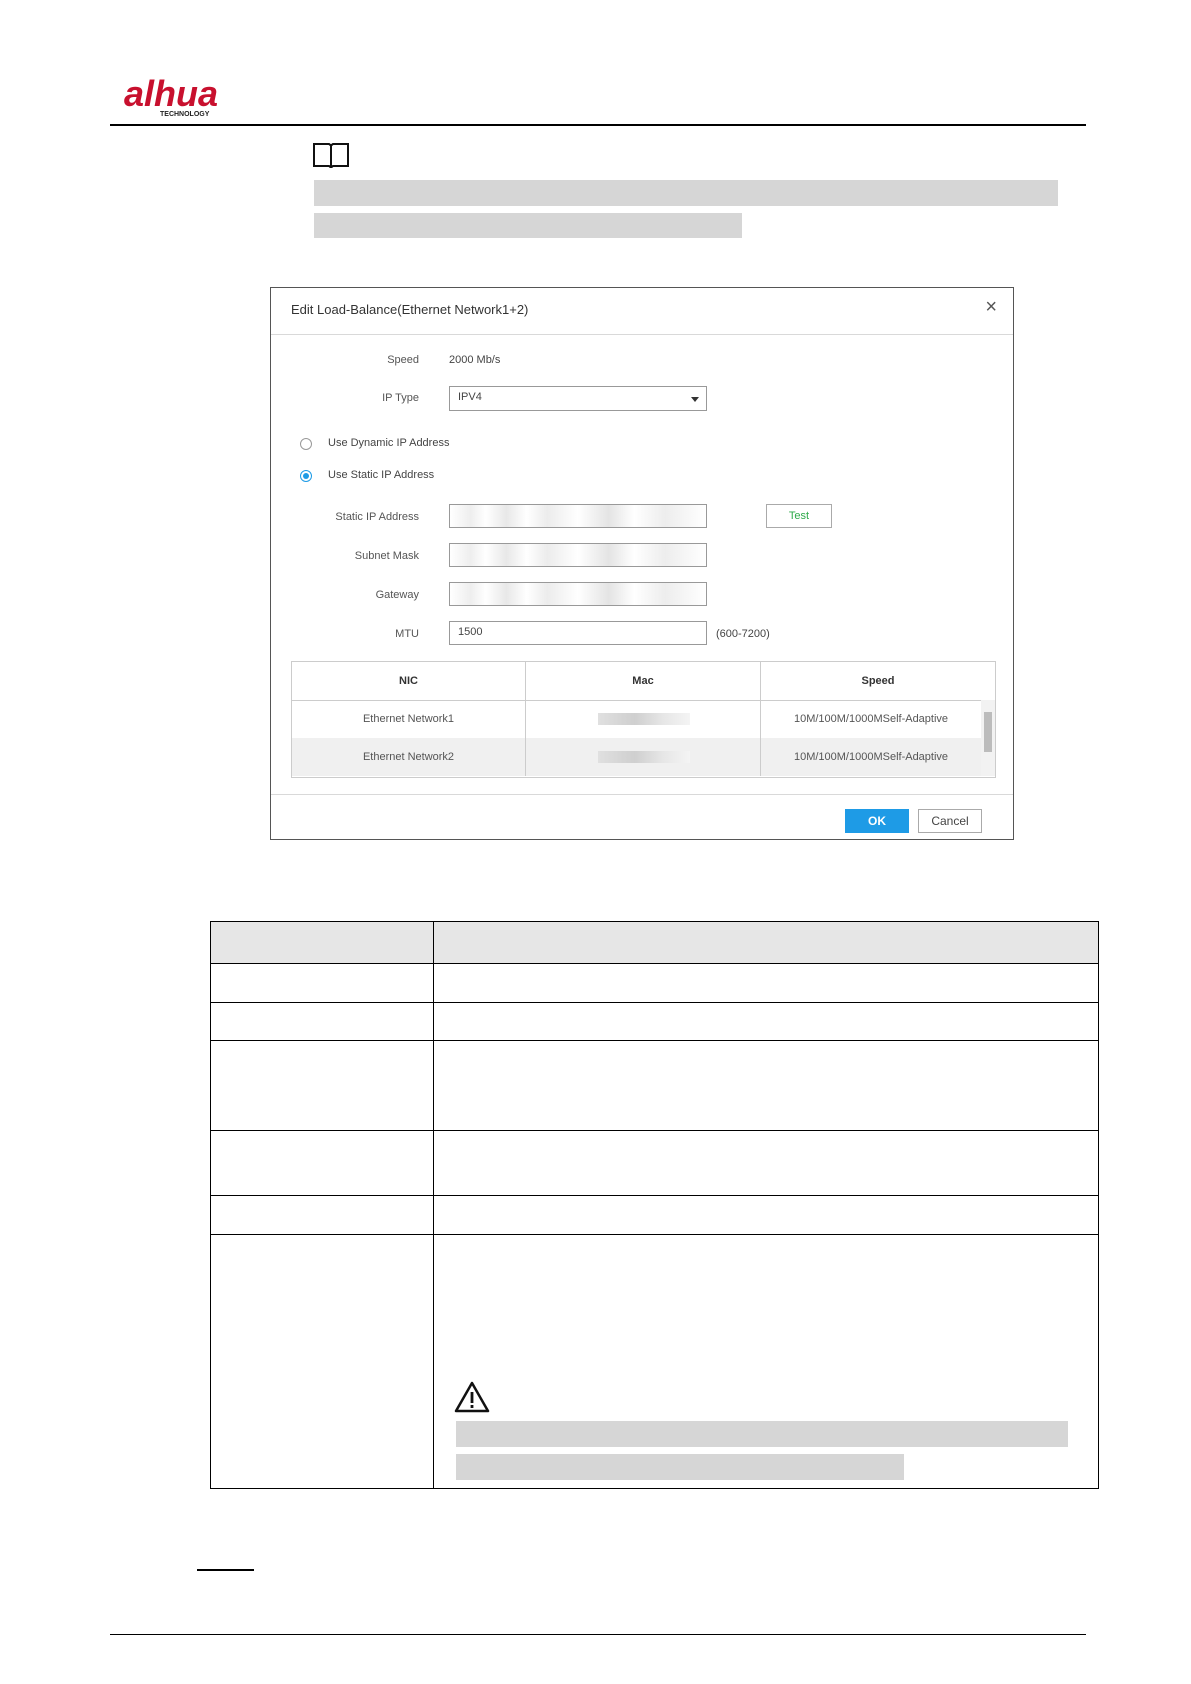 The height and width of the screenshot is (1684, 1191). What do you see at coordinates (991, 307) in the screenshot?
I see `close-icon: ×` at bounding box center [991, 307].